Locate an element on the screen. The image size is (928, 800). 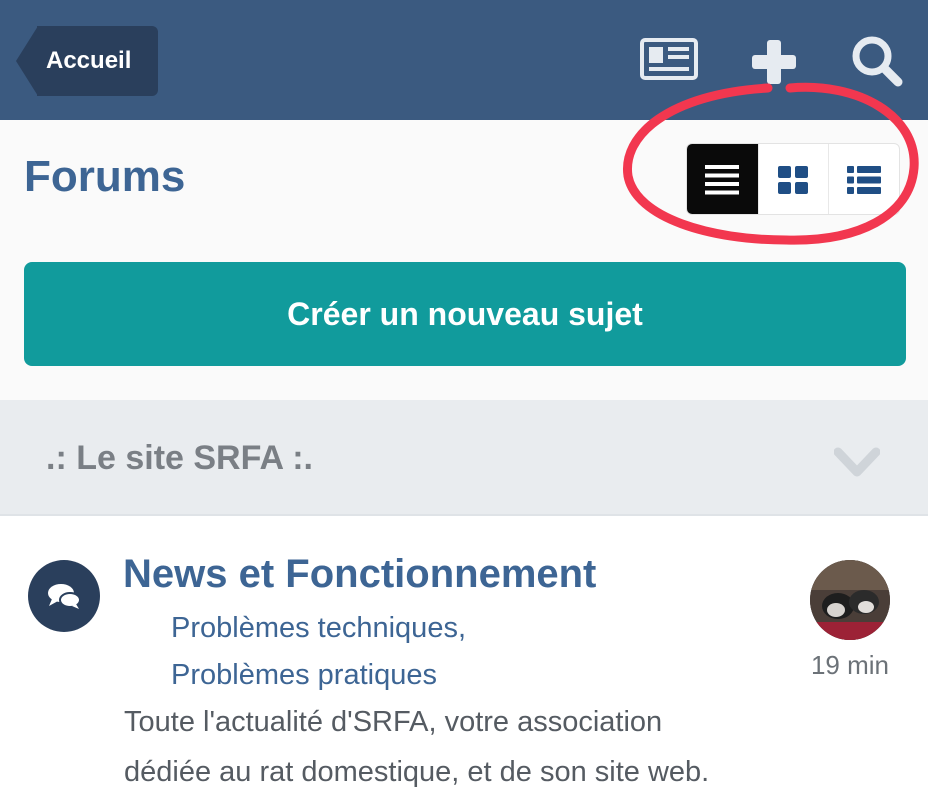
view-toggle-group is located at coordinates (793, 179).